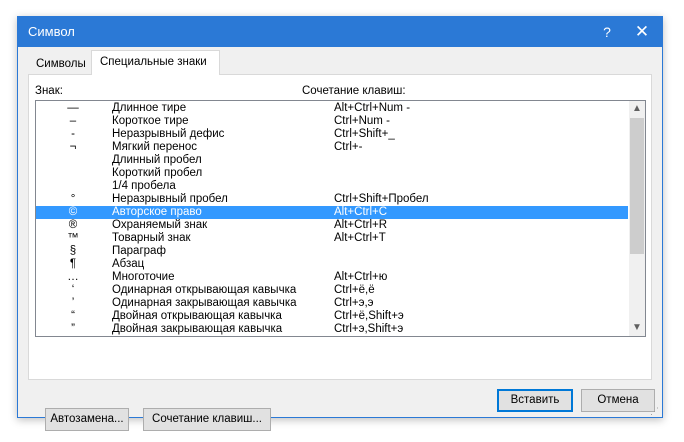 Image resolution: width=684 pixels, height=442 pixels. Describe the element at coordinates (607, 32) in the screenshot. I see `help-button: ?` at that location.